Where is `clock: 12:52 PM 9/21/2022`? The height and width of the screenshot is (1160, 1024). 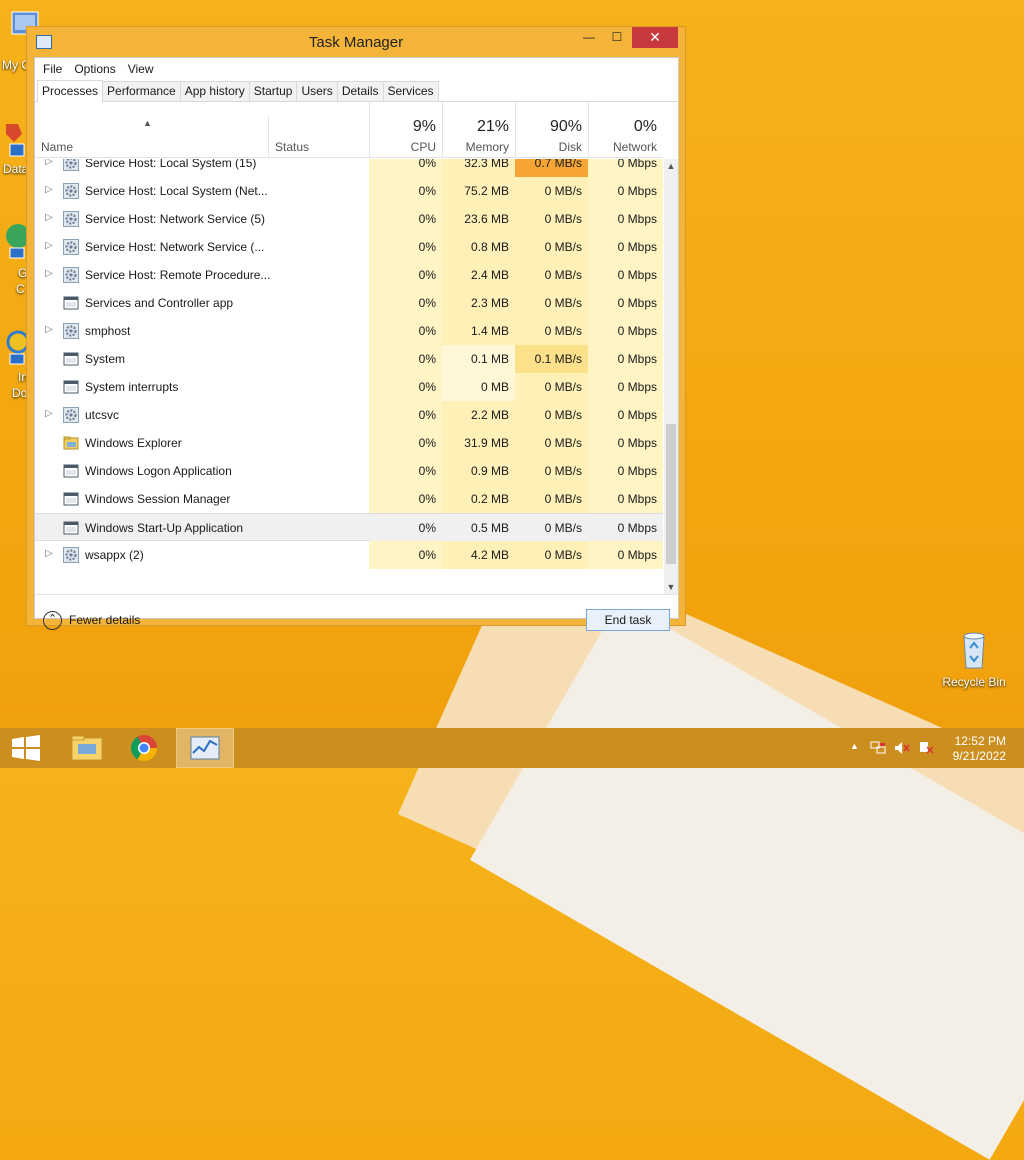
clock: 12:52 PM 9/21/2022 is located at coordinates (979, 749).